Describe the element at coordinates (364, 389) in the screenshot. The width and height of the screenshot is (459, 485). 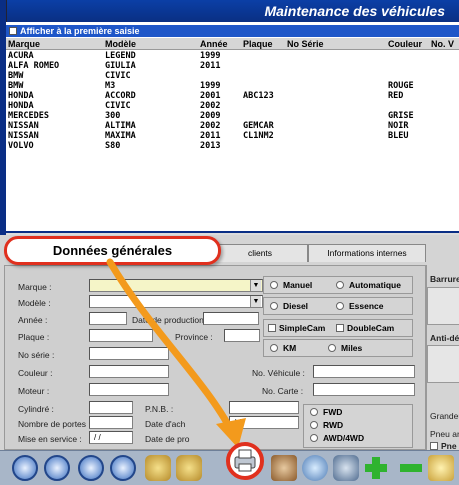
I see `no-carte-field` at that location.